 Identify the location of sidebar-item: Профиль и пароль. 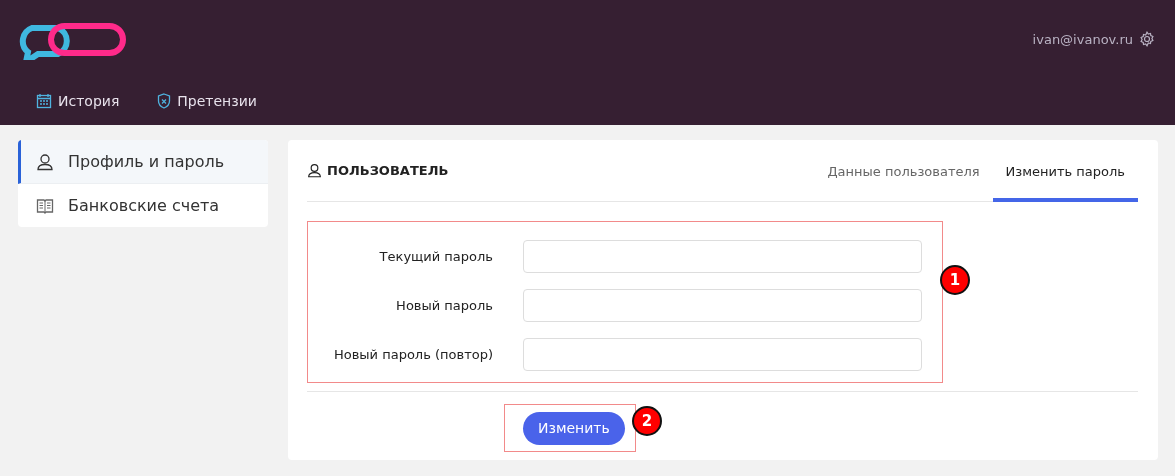
(143, 162).